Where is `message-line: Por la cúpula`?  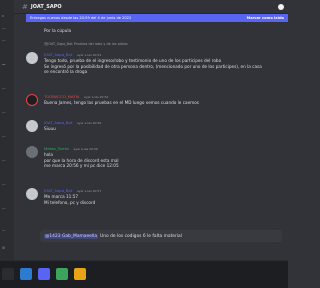 message-line: Por la cúpula is located at coordinates (58, 30).